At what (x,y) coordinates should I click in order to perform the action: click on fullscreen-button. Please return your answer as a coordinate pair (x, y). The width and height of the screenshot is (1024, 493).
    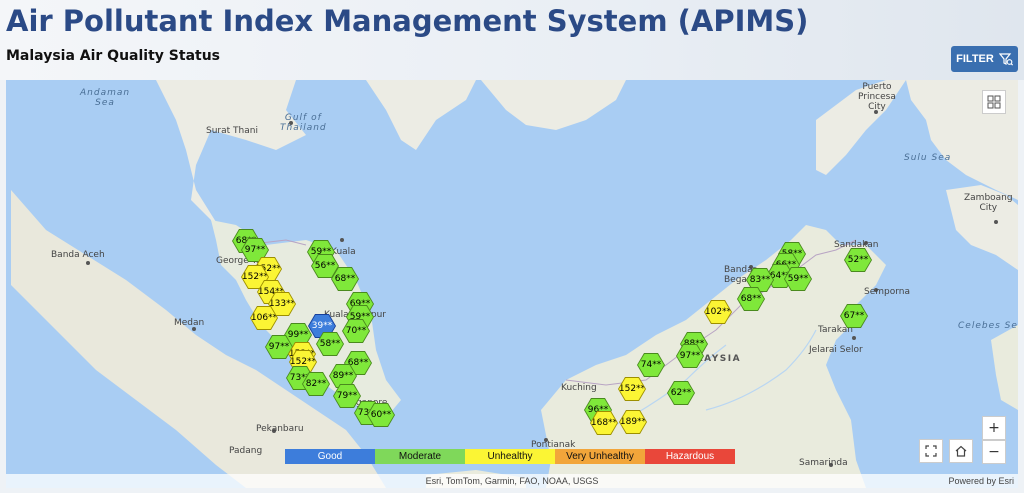
    Looking at the image, I should click on (931, 451).